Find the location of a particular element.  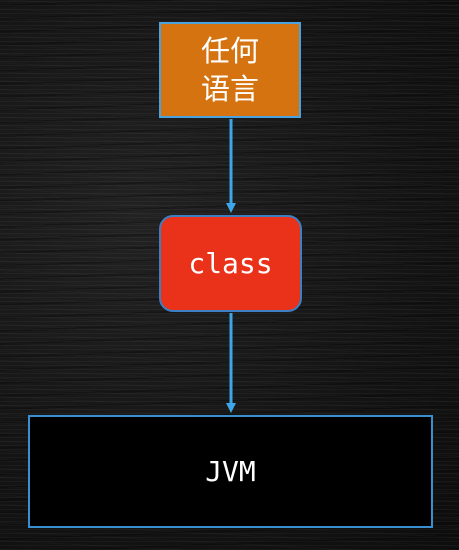

class-node: class is located at coordinates (230, 263).